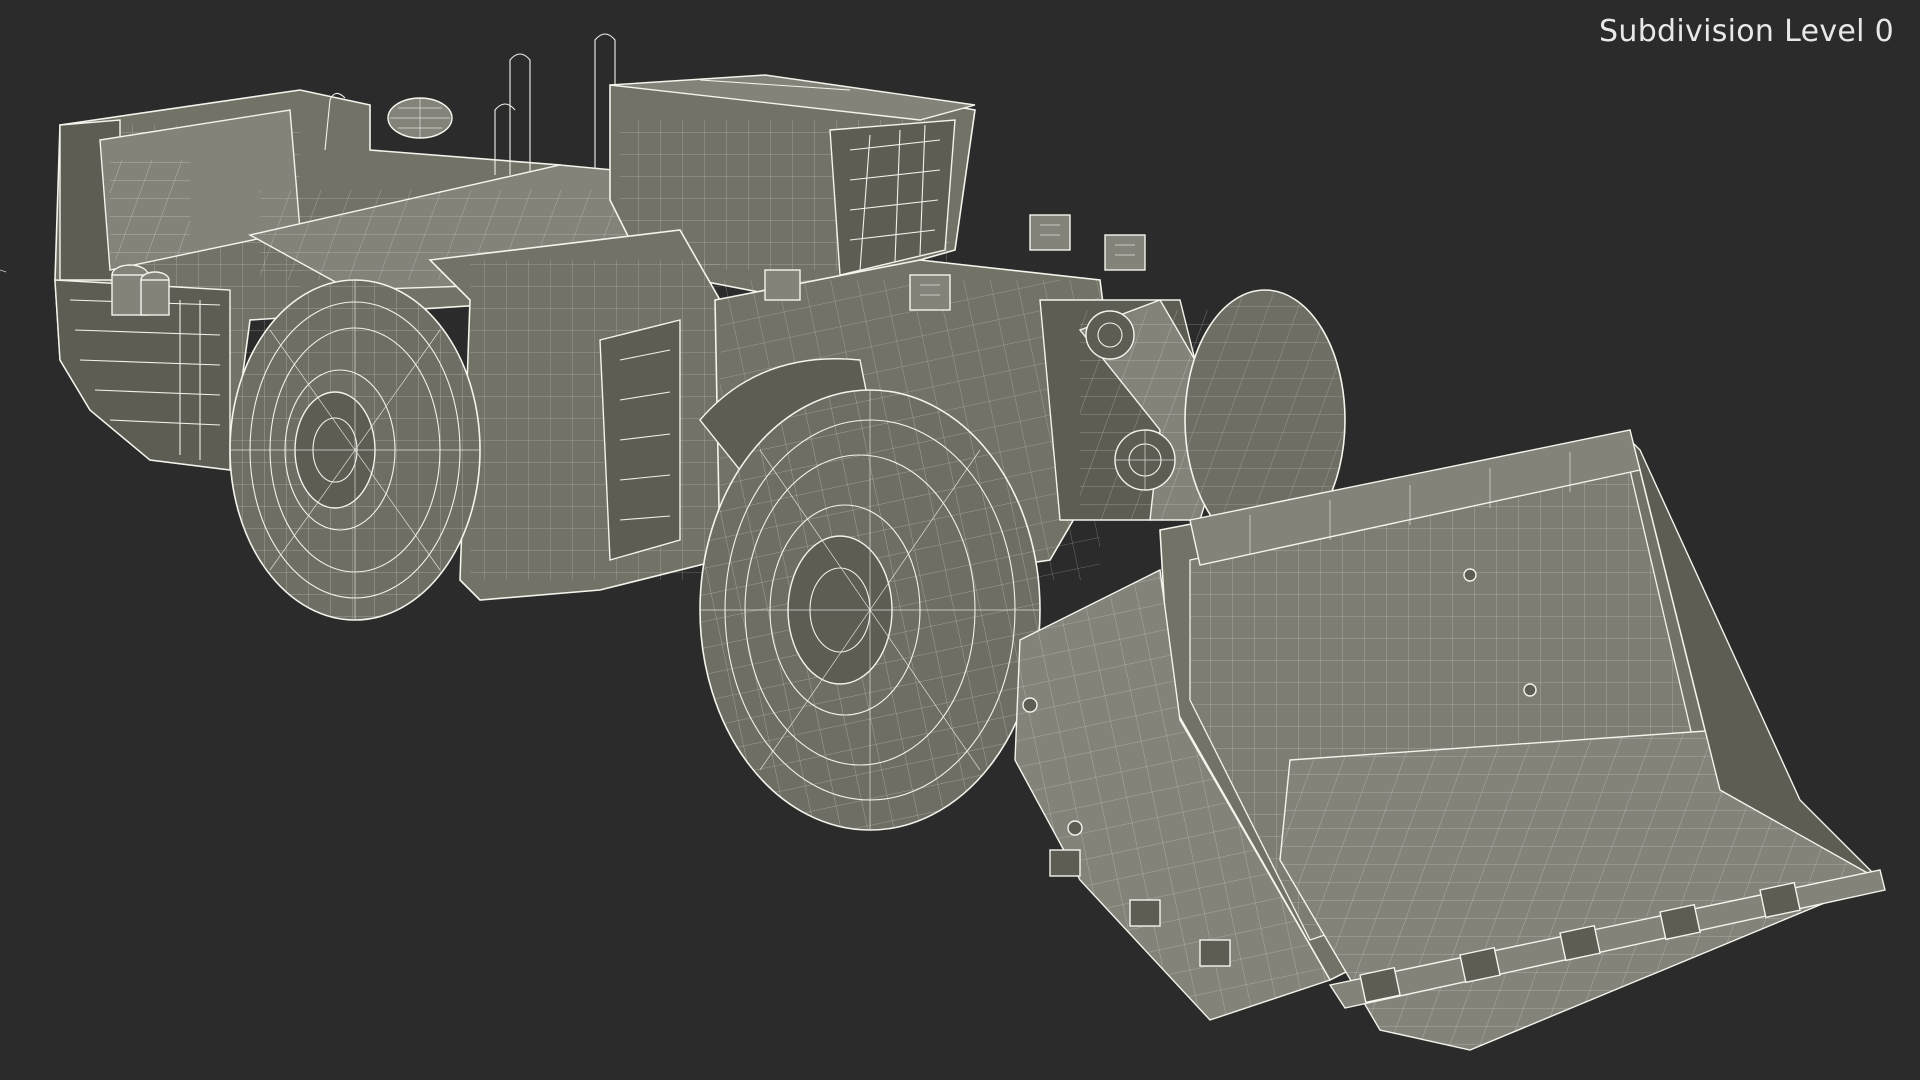 This screenshot has width=1920, height=1080. I want to click on subdivision-level-label: Subdivision Level 0, so click(1746, 31).